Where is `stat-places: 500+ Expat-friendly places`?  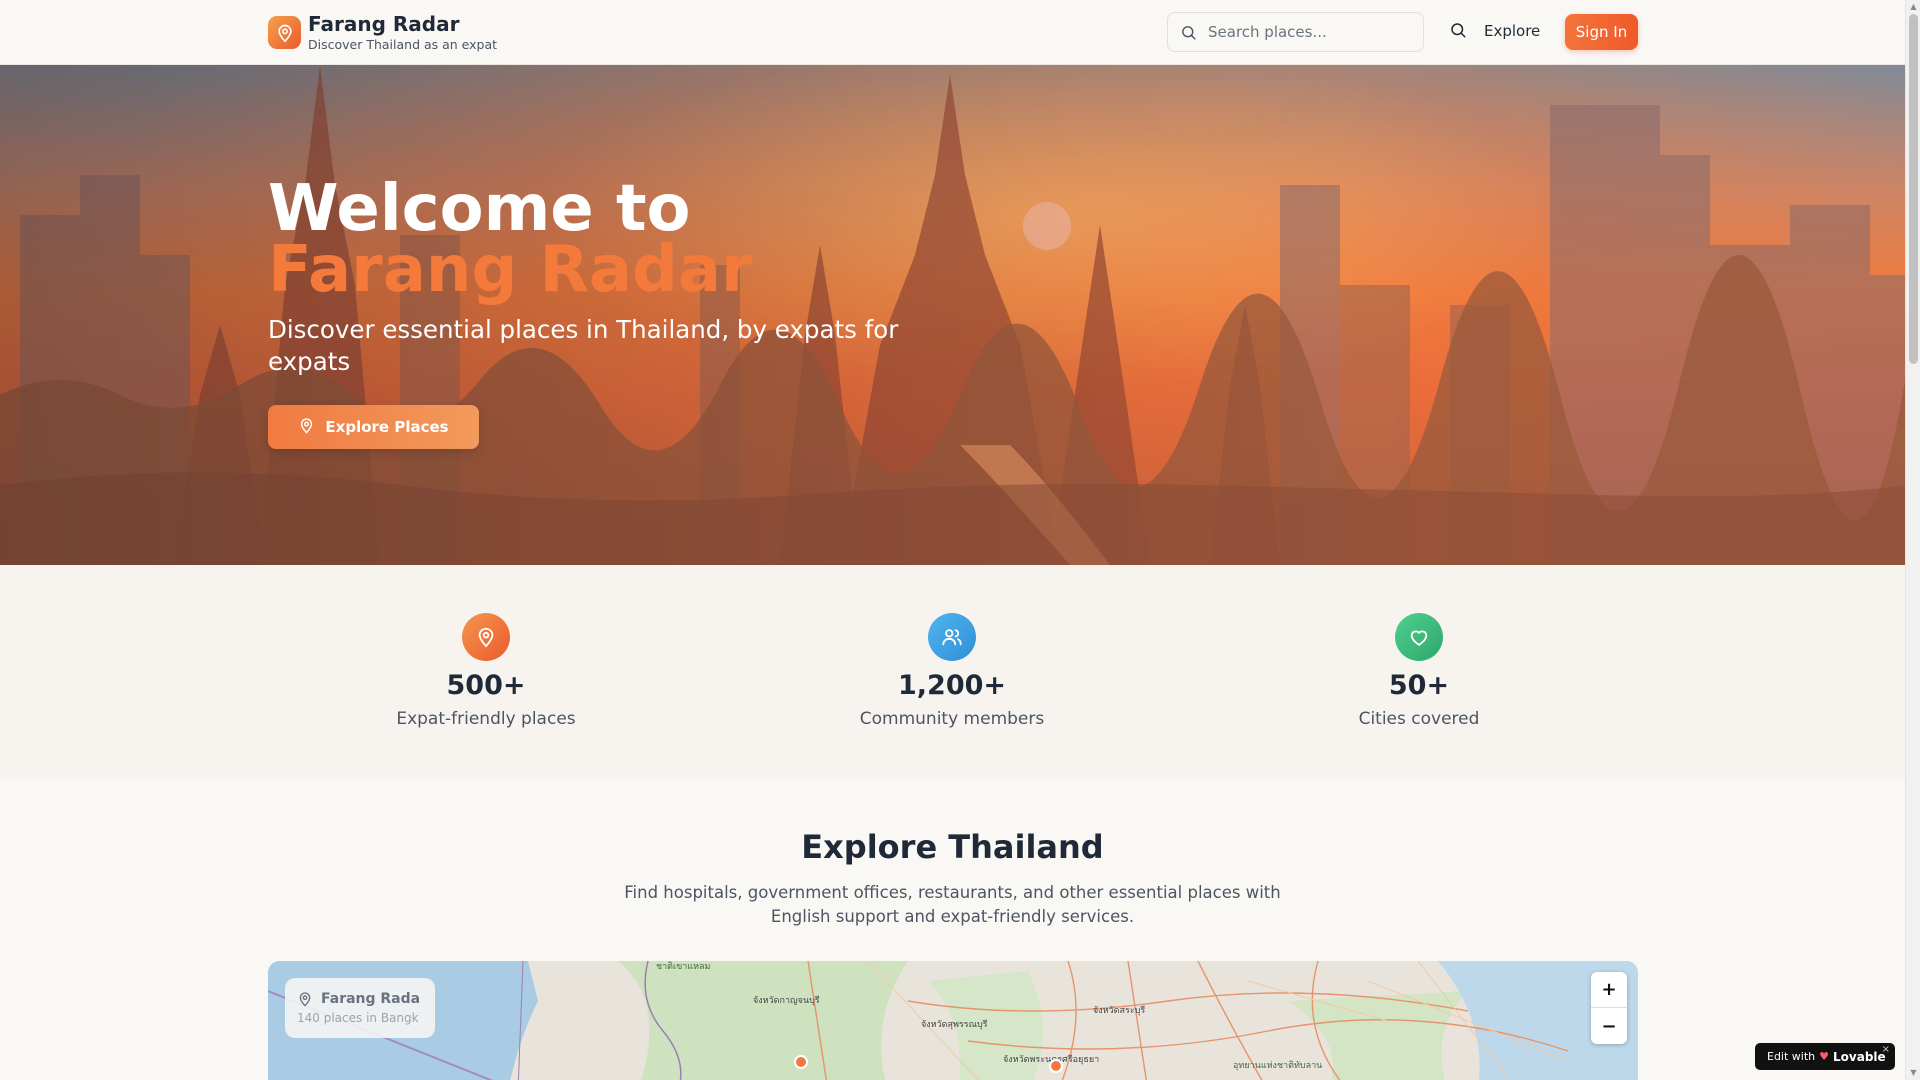 stat-places: 500+ Expat-friendly places is located at coordinates (486, 671).